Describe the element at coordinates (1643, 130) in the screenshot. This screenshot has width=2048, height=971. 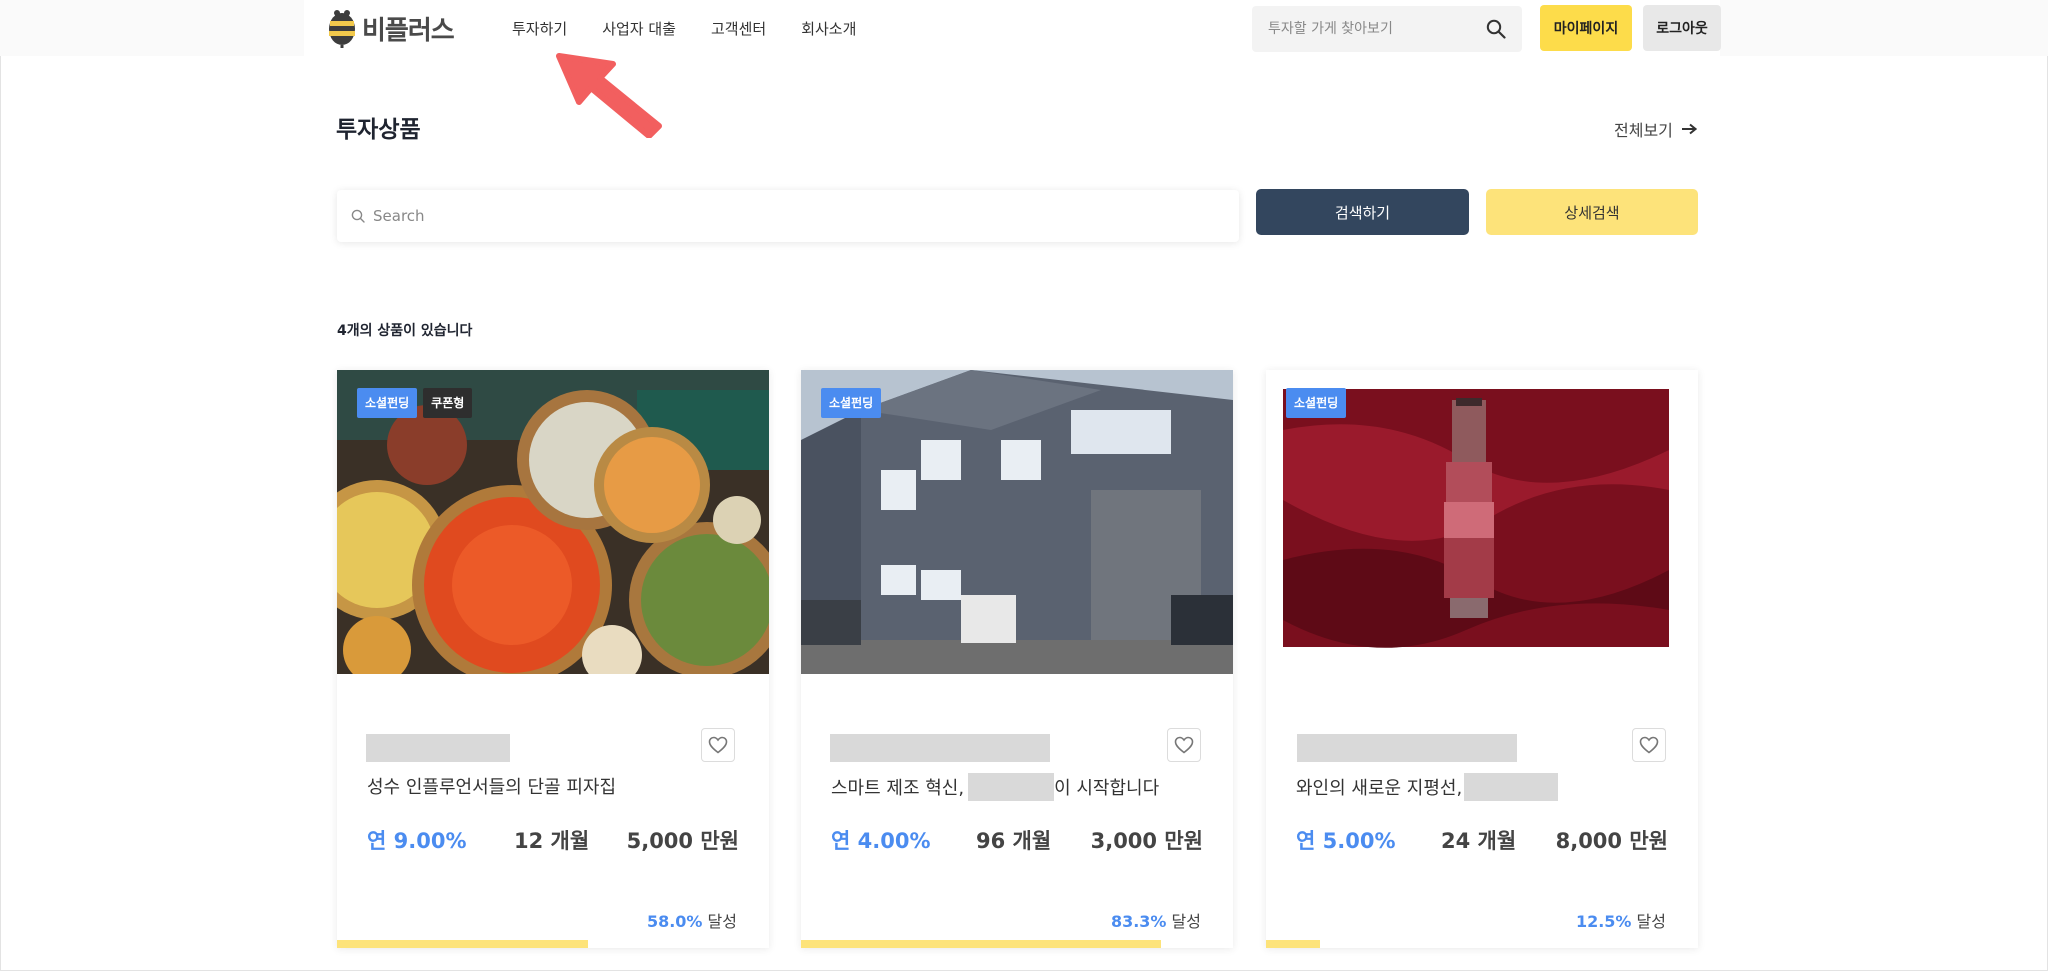
I see `view-all-label: 전체보기` at that location.